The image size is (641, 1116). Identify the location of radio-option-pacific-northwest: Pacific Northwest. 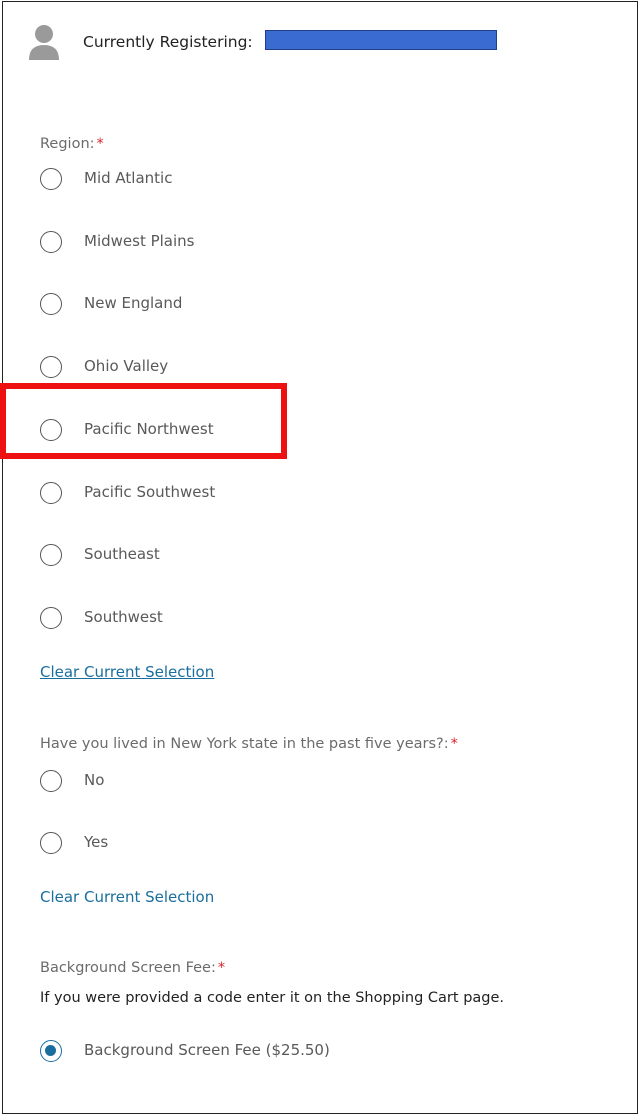
(260, 430).